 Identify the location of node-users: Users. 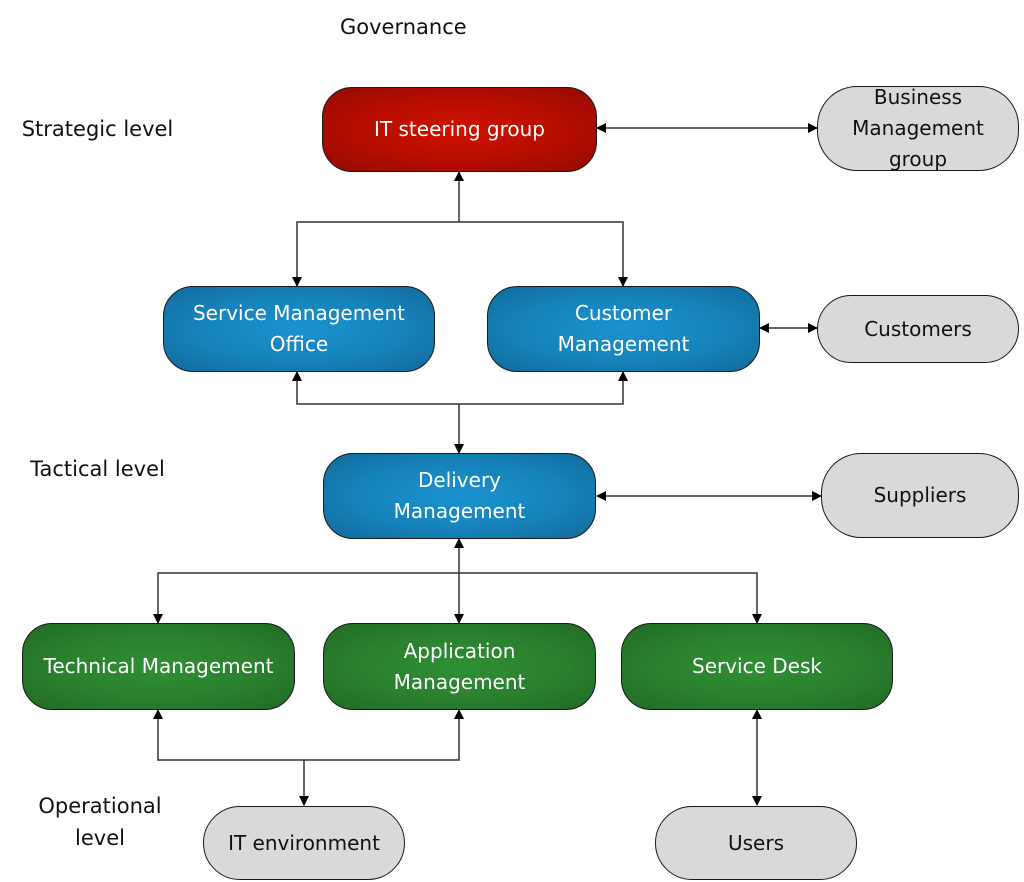
(756, 843).